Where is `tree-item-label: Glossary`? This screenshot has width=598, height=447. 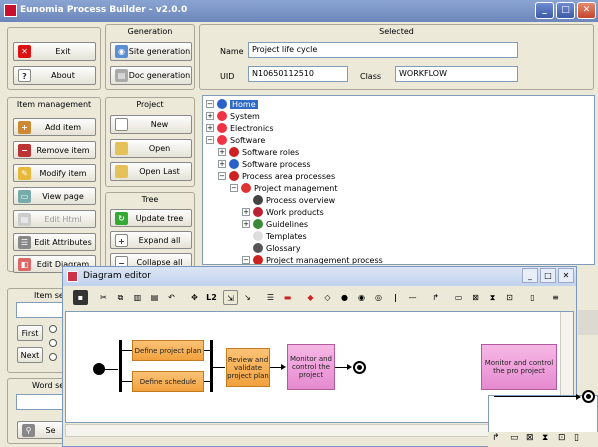
tree-item-label: Glossary is located at coordinates (283, 248).